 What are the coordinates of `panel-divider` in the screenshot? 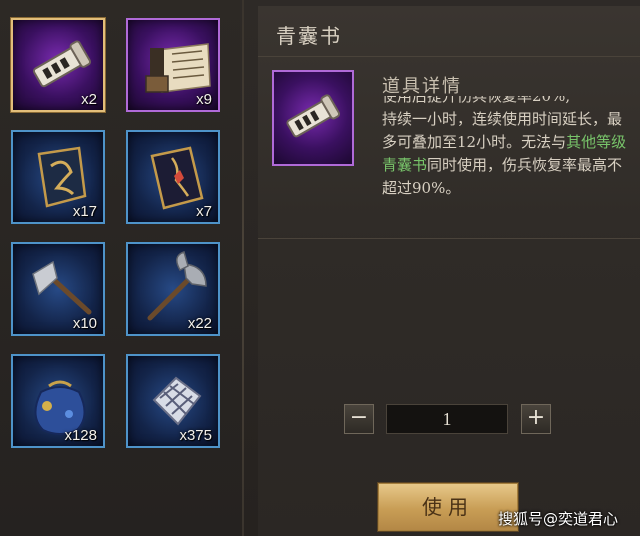 It's located at (243, 268).